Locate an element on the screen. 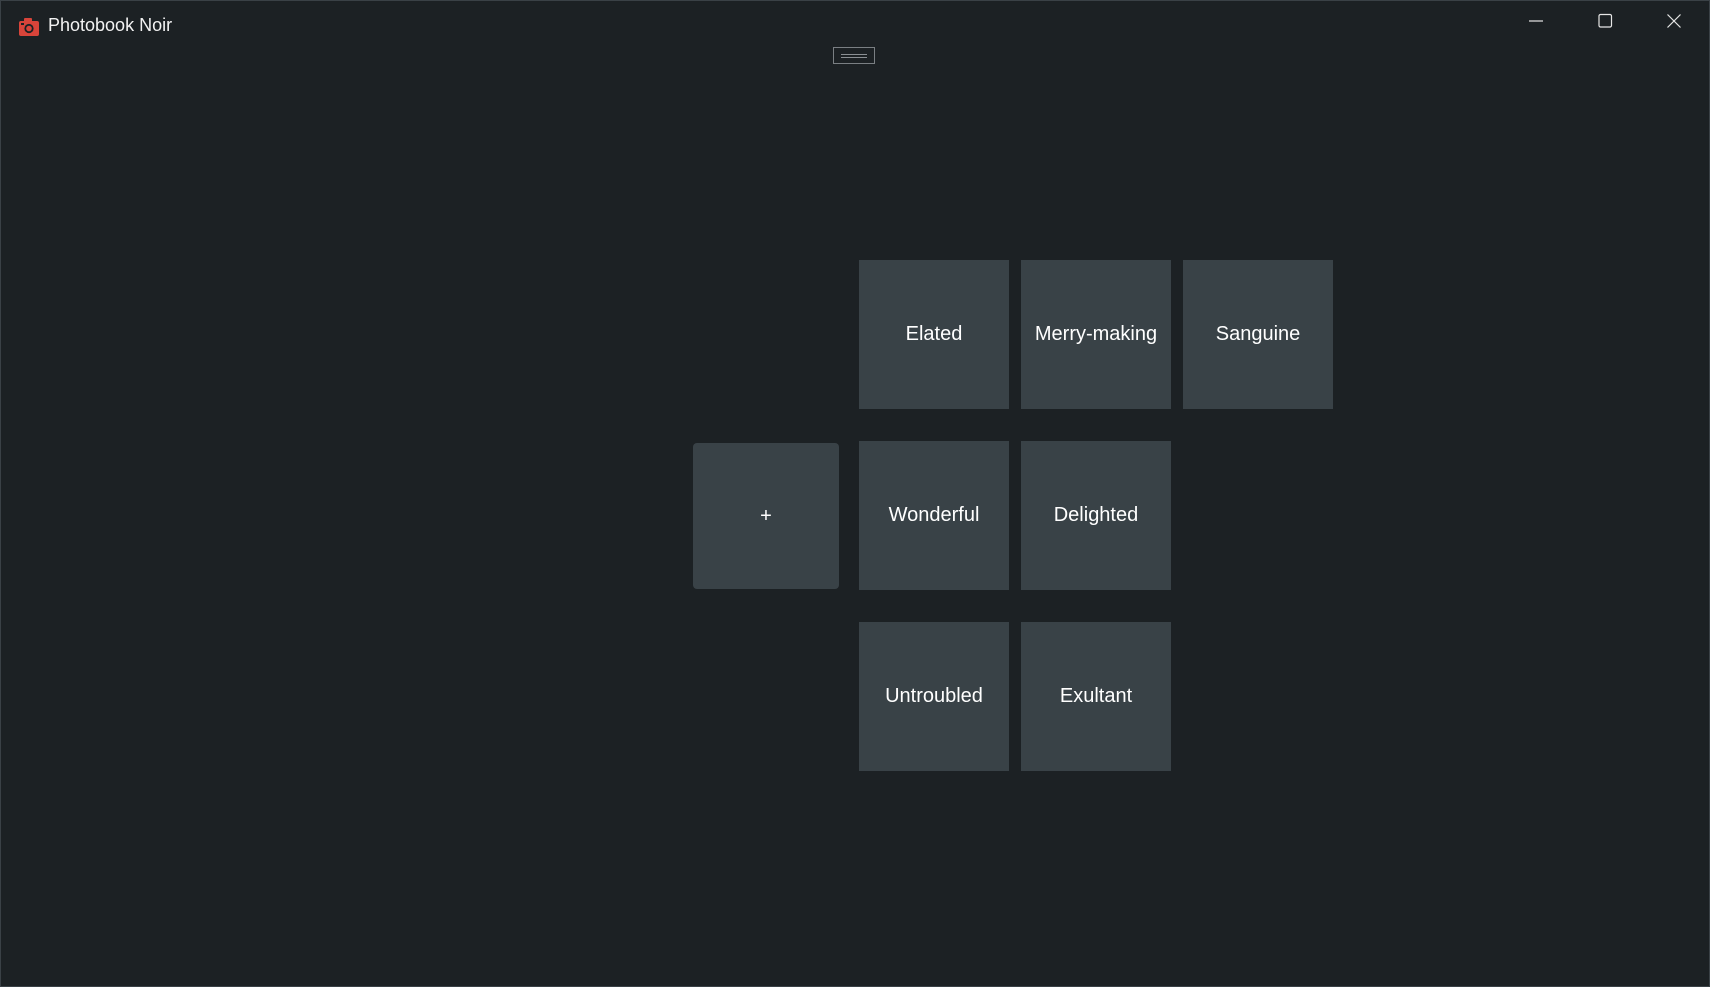  tile-delighted: Delighted is located at coordinates (1096, 515).